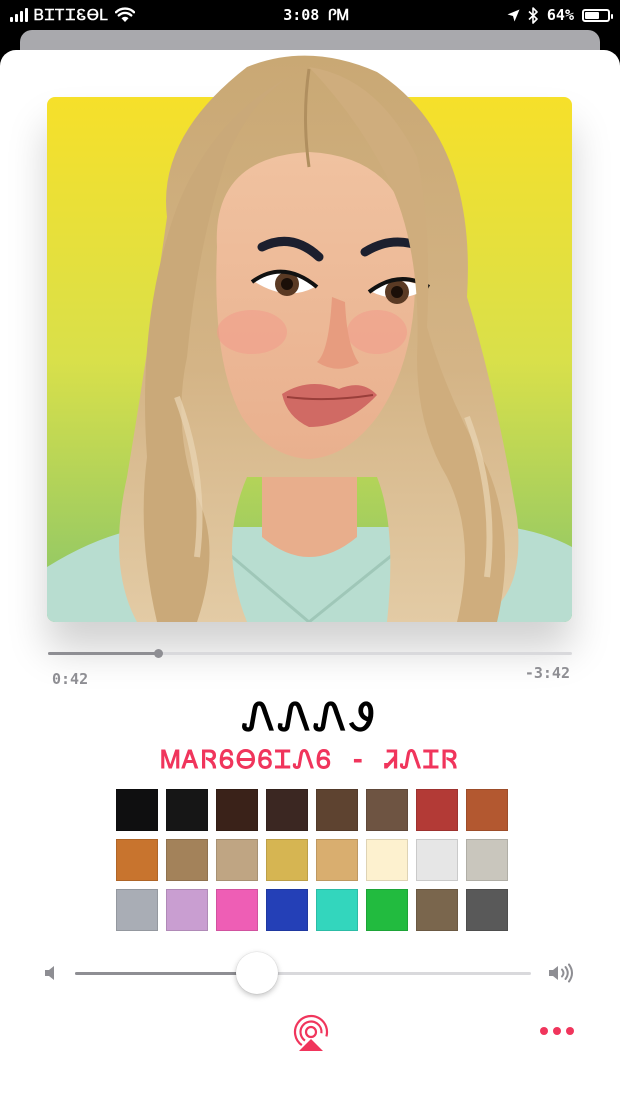  Describe the element at coordinates (311, 1033) in the screenshot. I see `airplay-icon` at that location.